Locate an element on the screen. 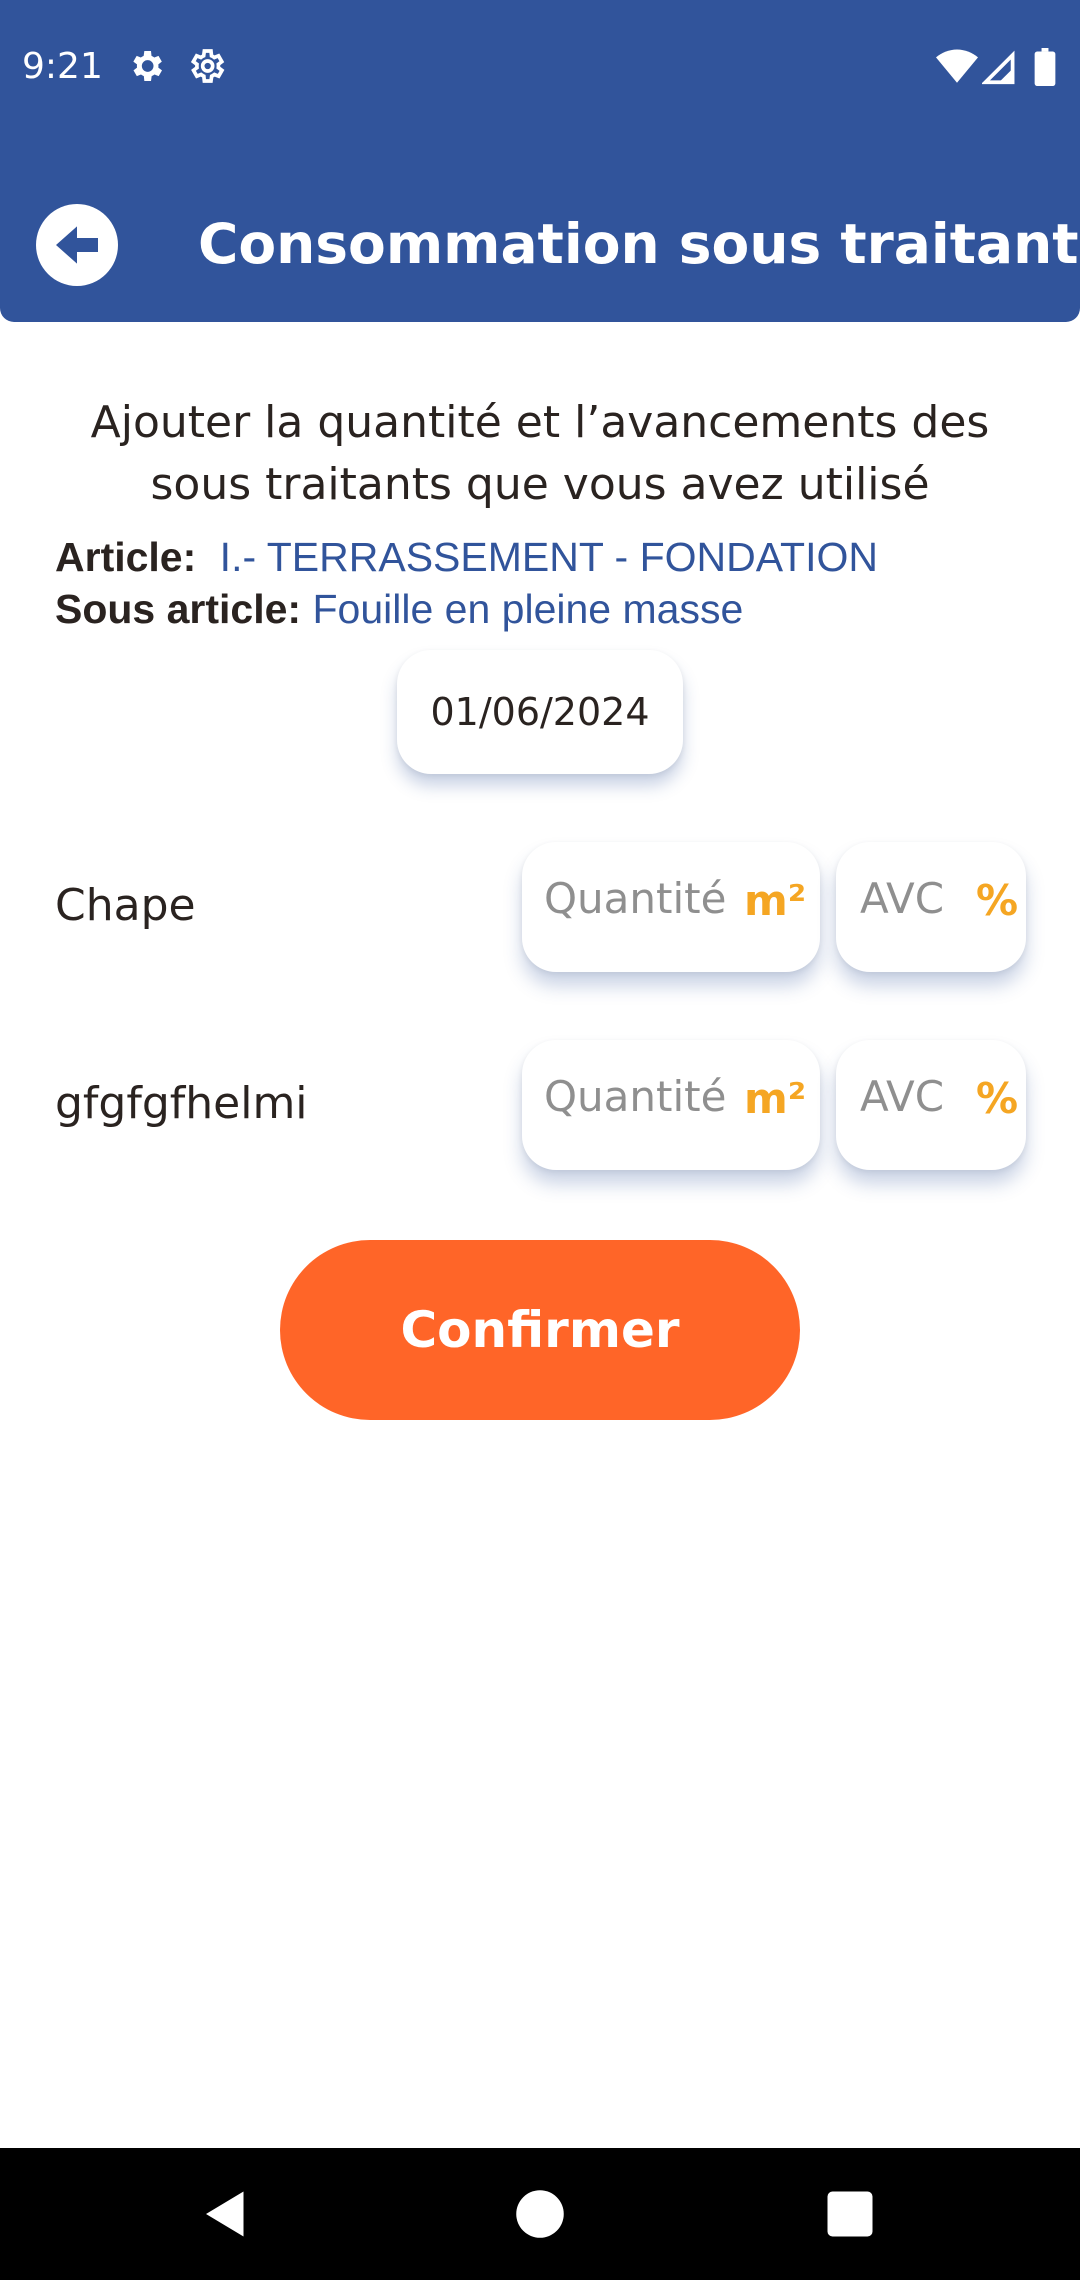 The width and height of the screenshot is (1080, 2280). sous-article-line: Sous article: Fouille en pleine masse is located at coordinates (399, 609).